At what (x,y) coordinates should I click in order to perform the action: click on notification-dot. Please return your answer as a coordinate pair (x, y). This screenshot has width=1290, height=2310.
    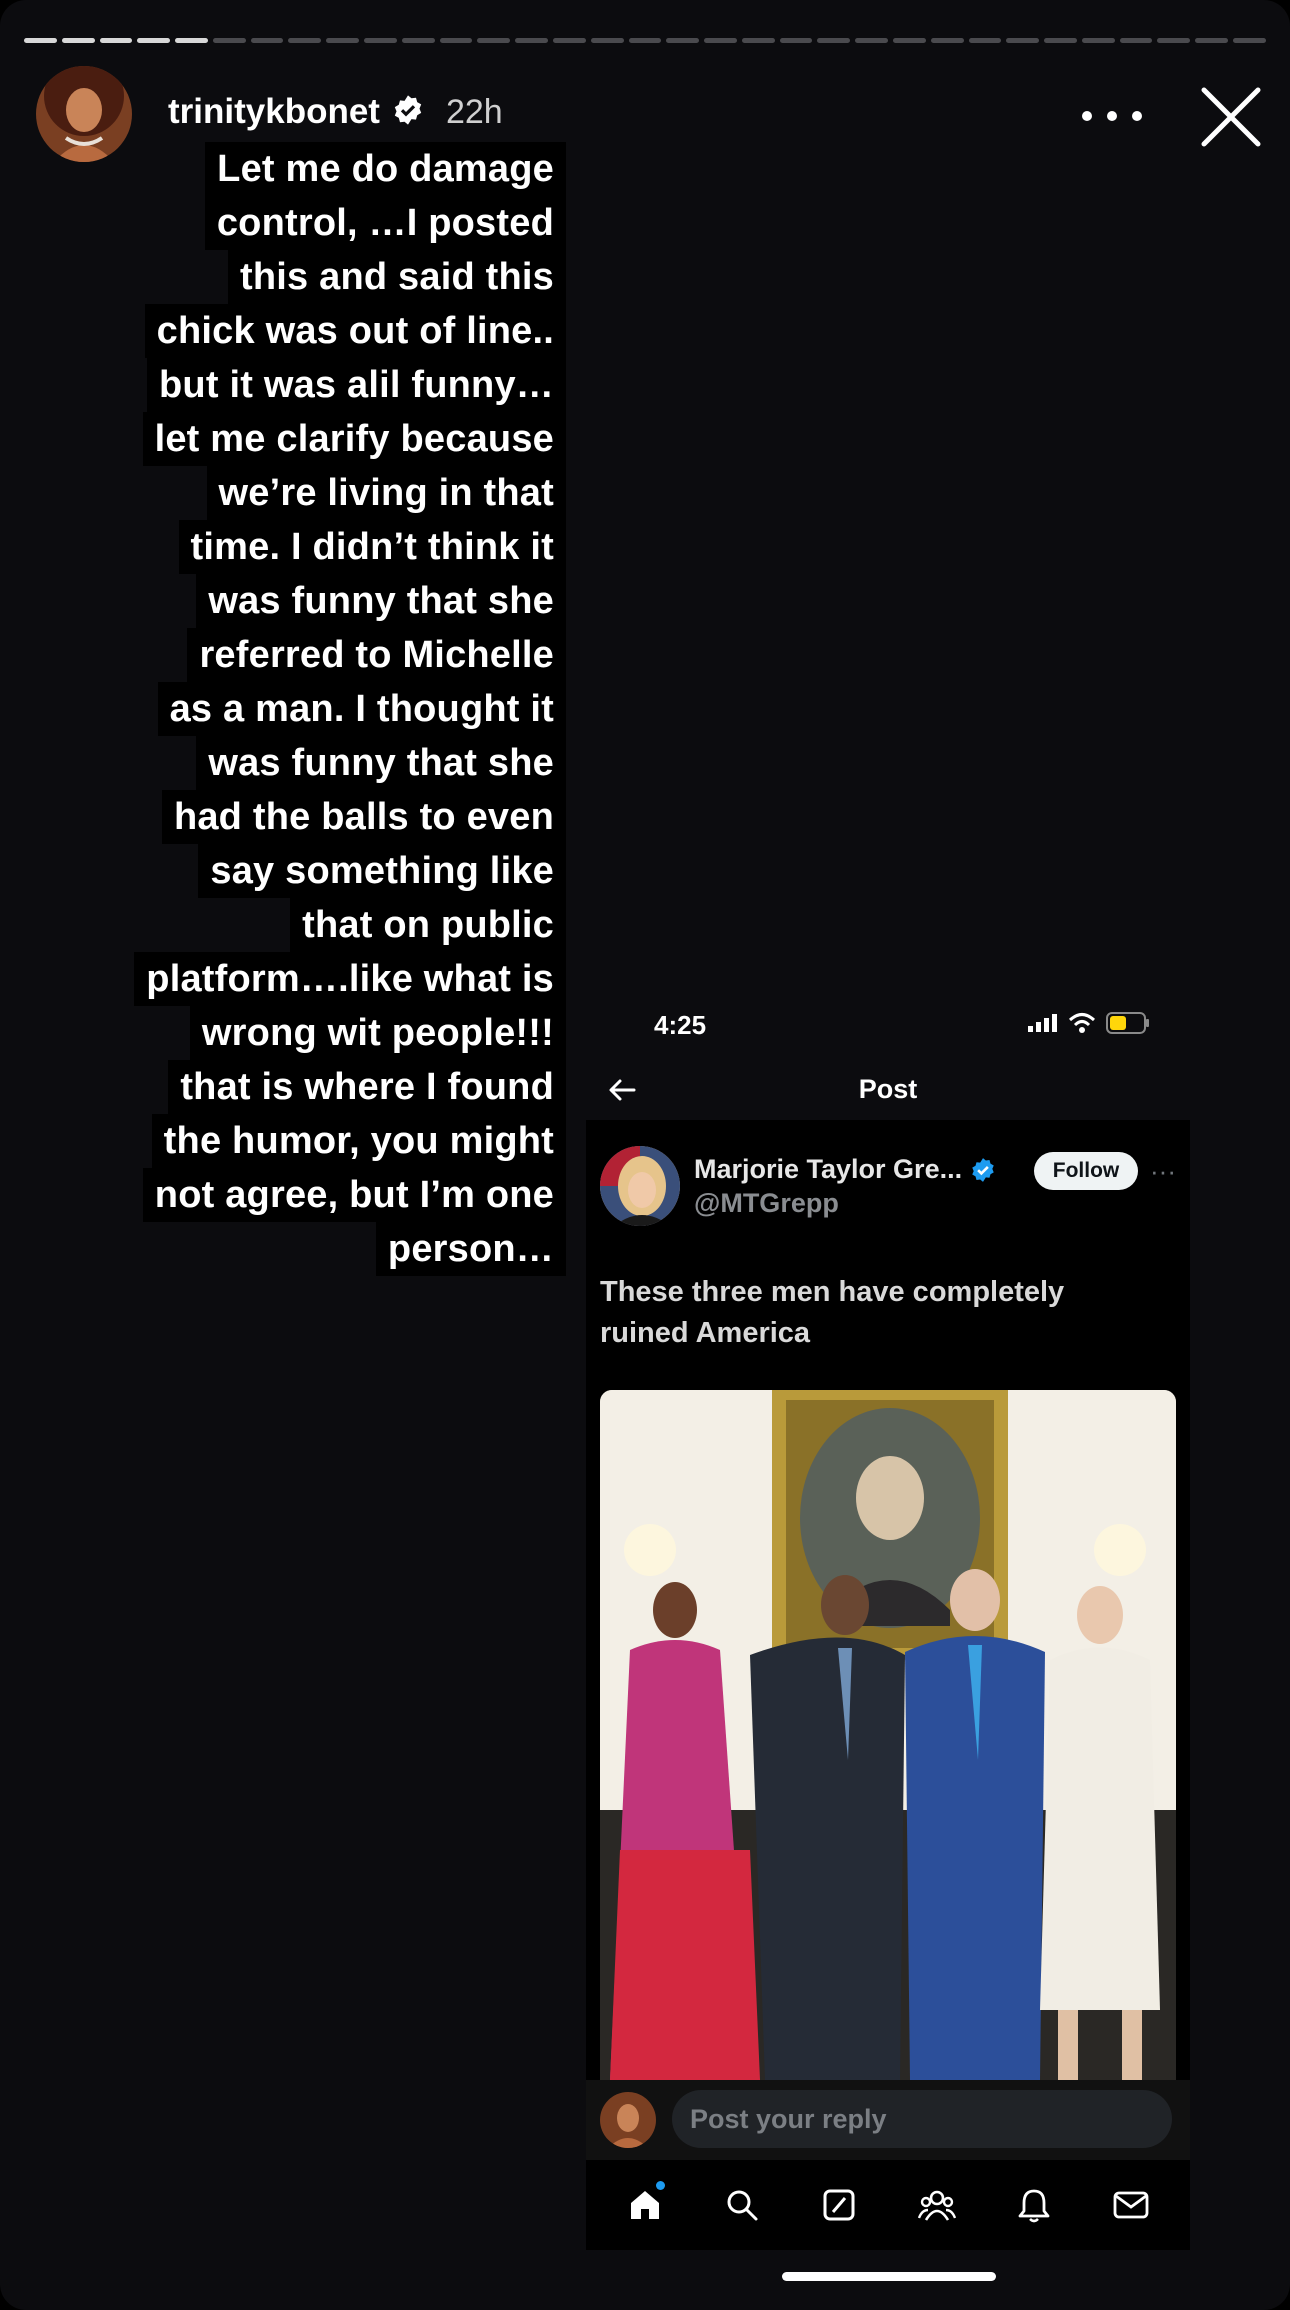
    Looking at the image, I should click on (660, 2185).